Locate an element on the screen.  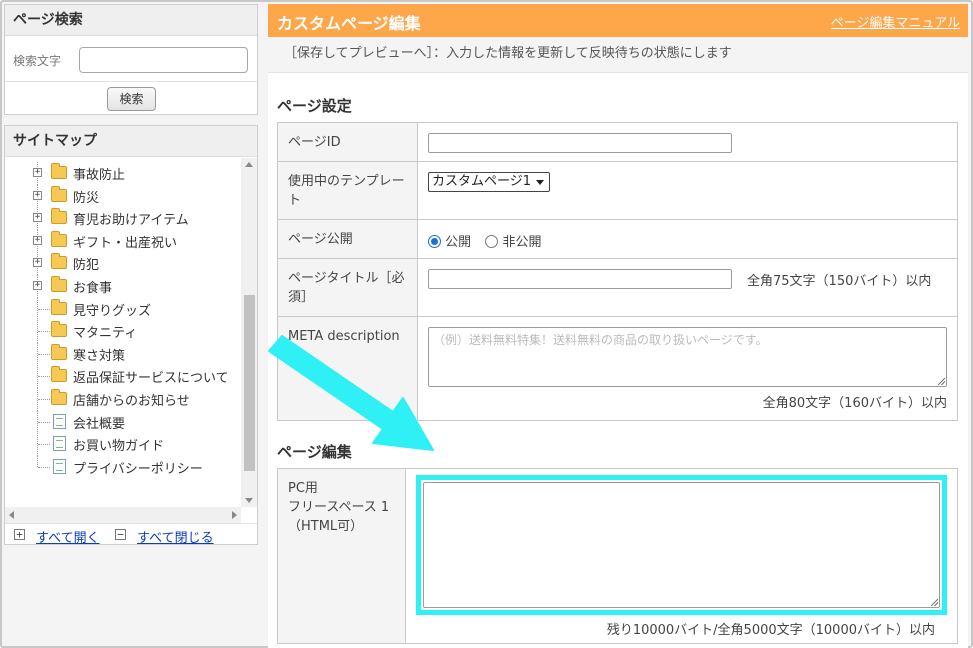
sitemap-item: 見守りグッズ is located at coordinates (123, 309).